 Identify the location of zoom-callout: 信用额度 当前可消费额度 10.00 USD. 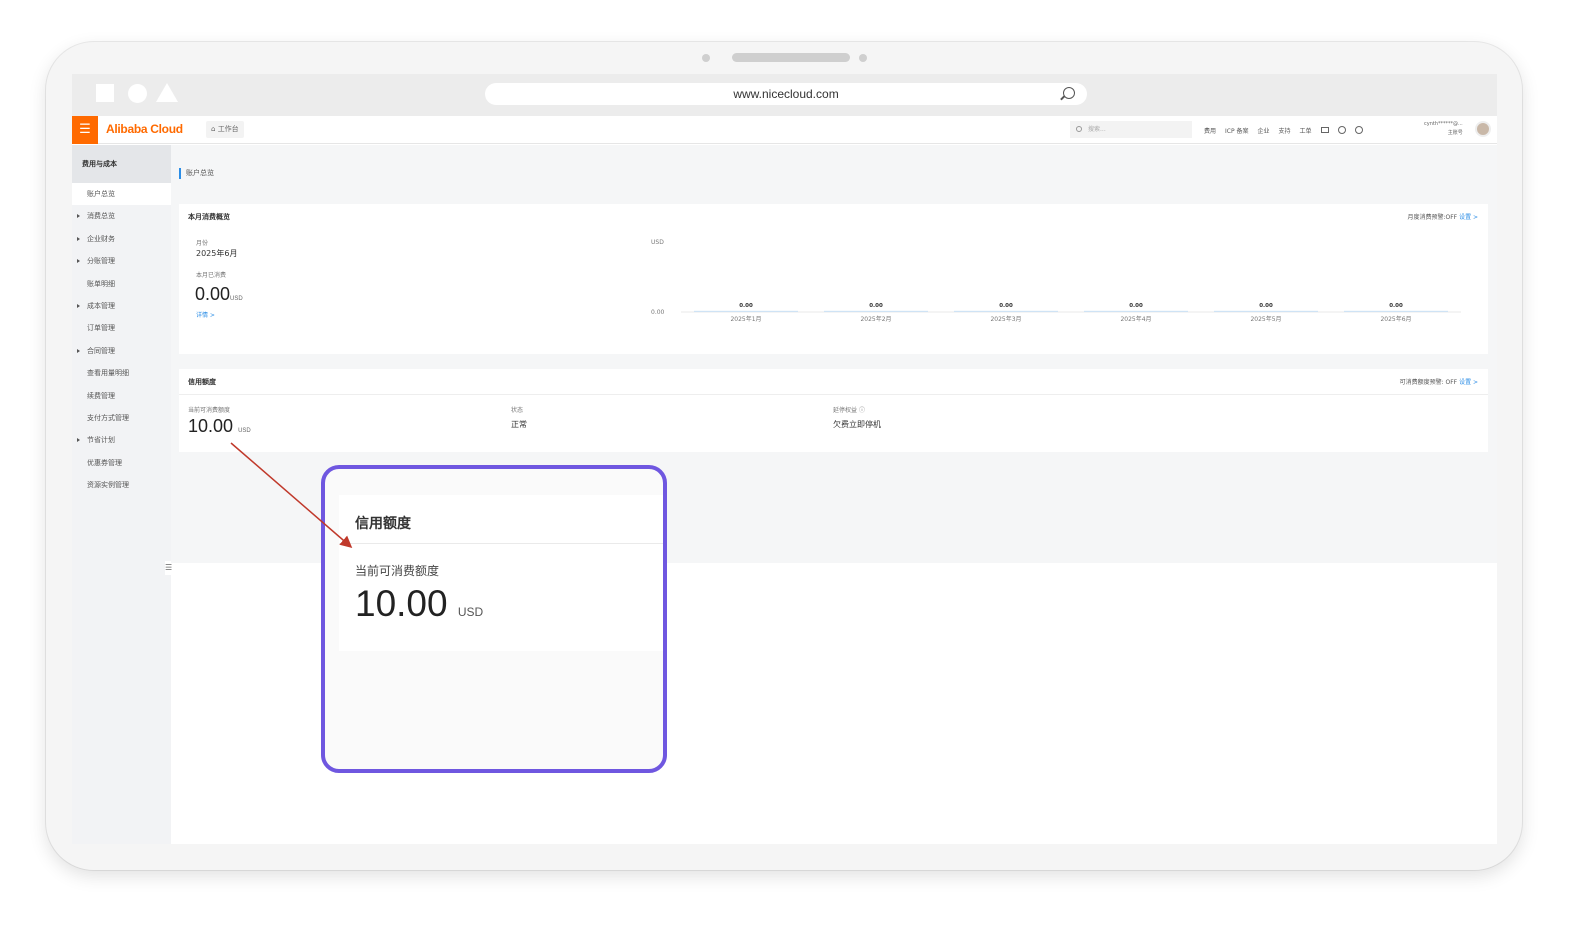
(494, 619).